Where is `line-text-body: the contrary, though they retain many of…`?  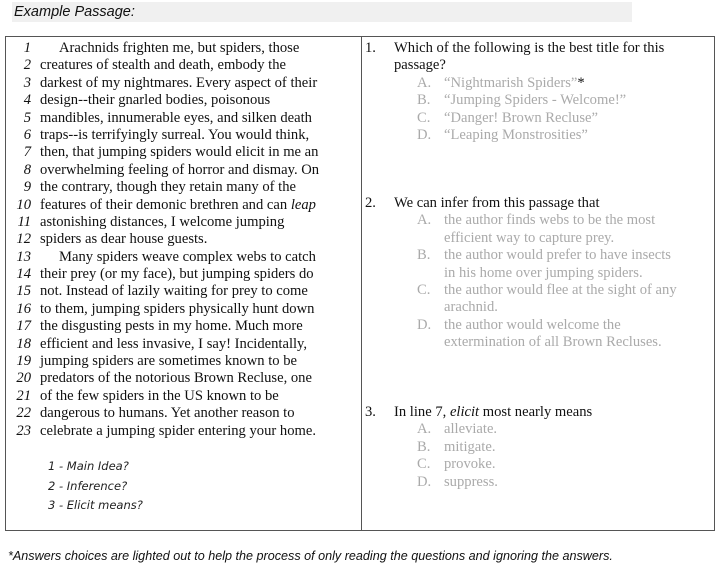 line-text-body: the contrary, though they retain many of… is located at coordinates (168, 187).